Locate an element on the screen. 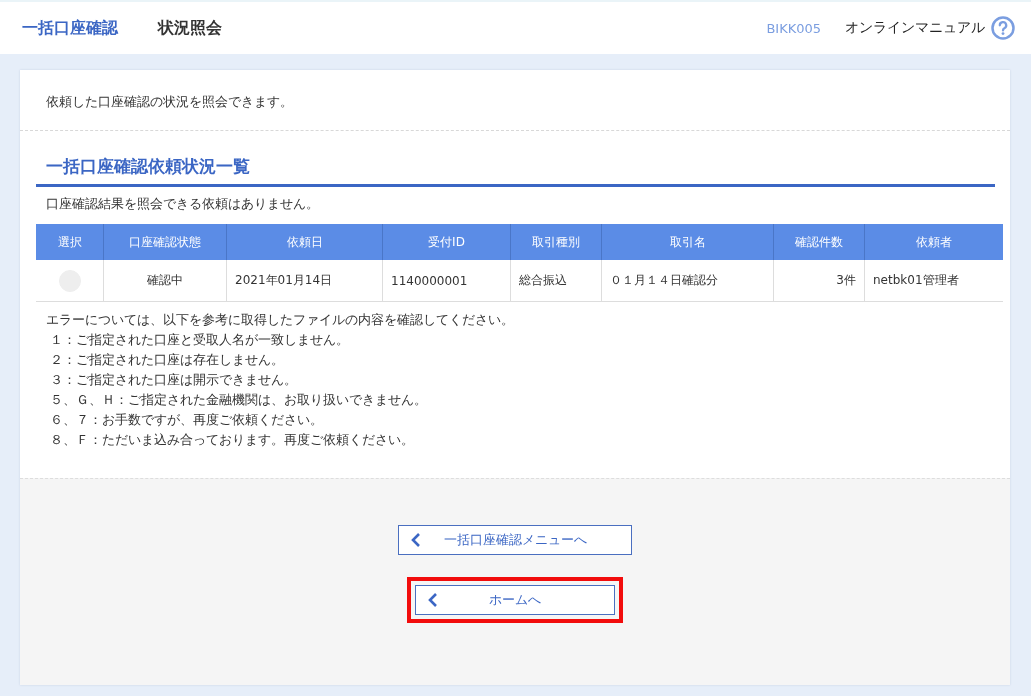  help-icon is located at coordinates (1003, 28).